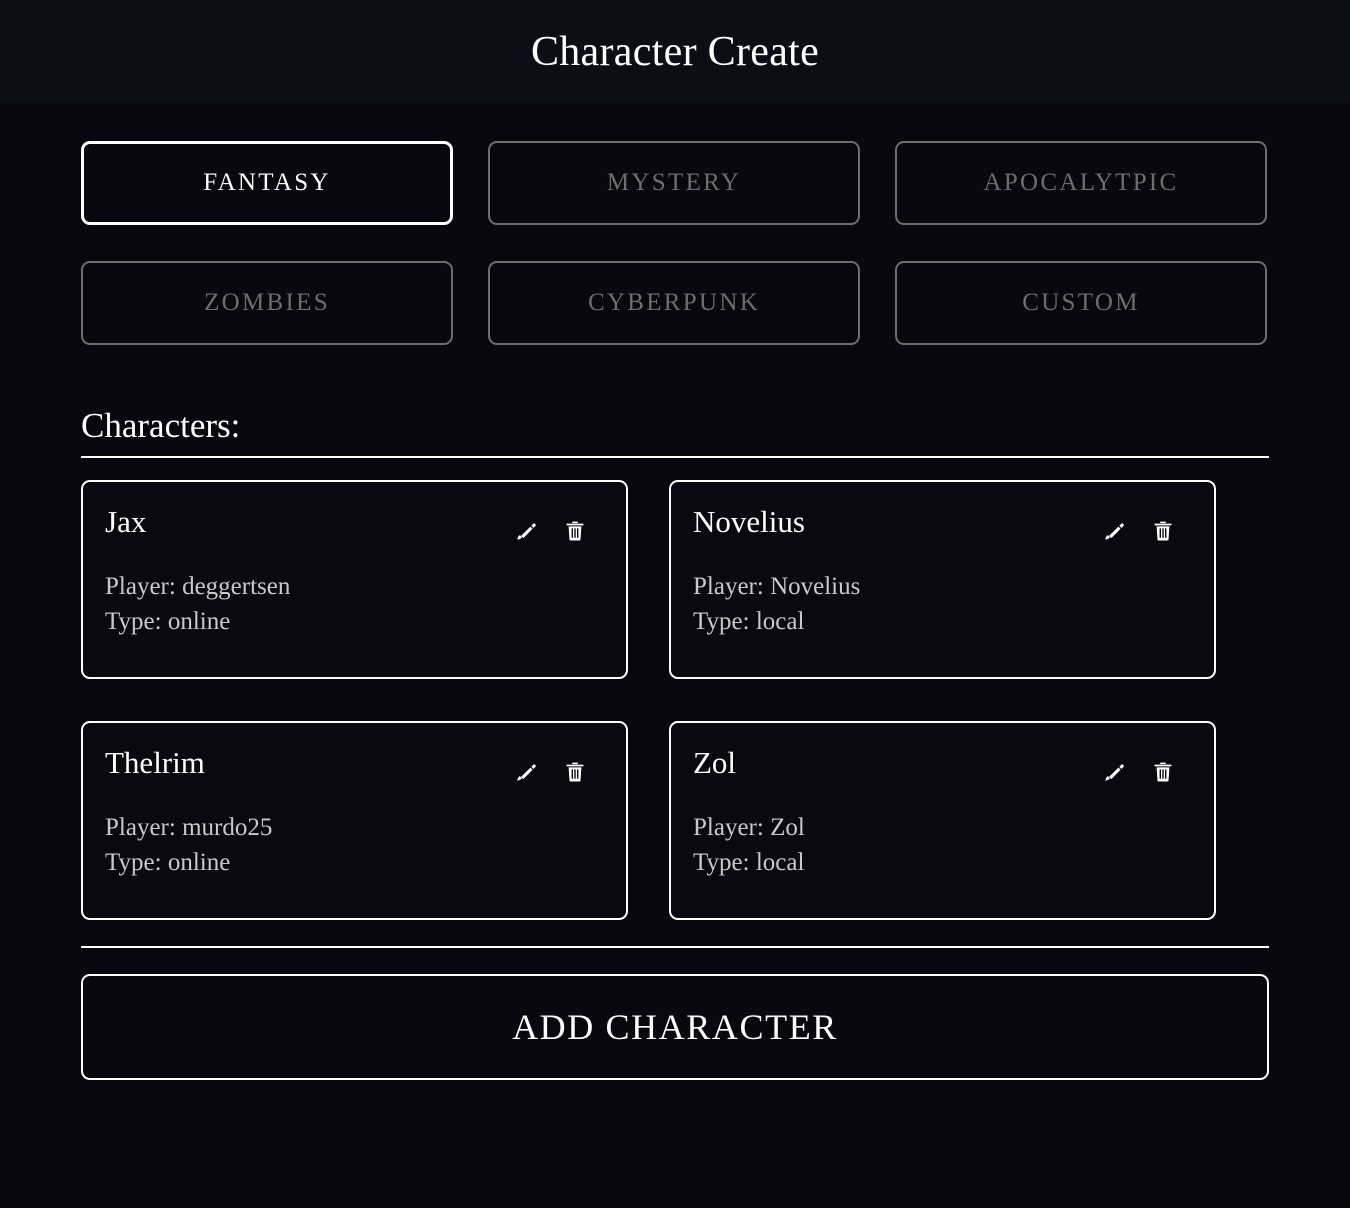  Describe the element at coordinates (161, 425) in the screenshot. I see `characters-heading: Characters:` at that location.